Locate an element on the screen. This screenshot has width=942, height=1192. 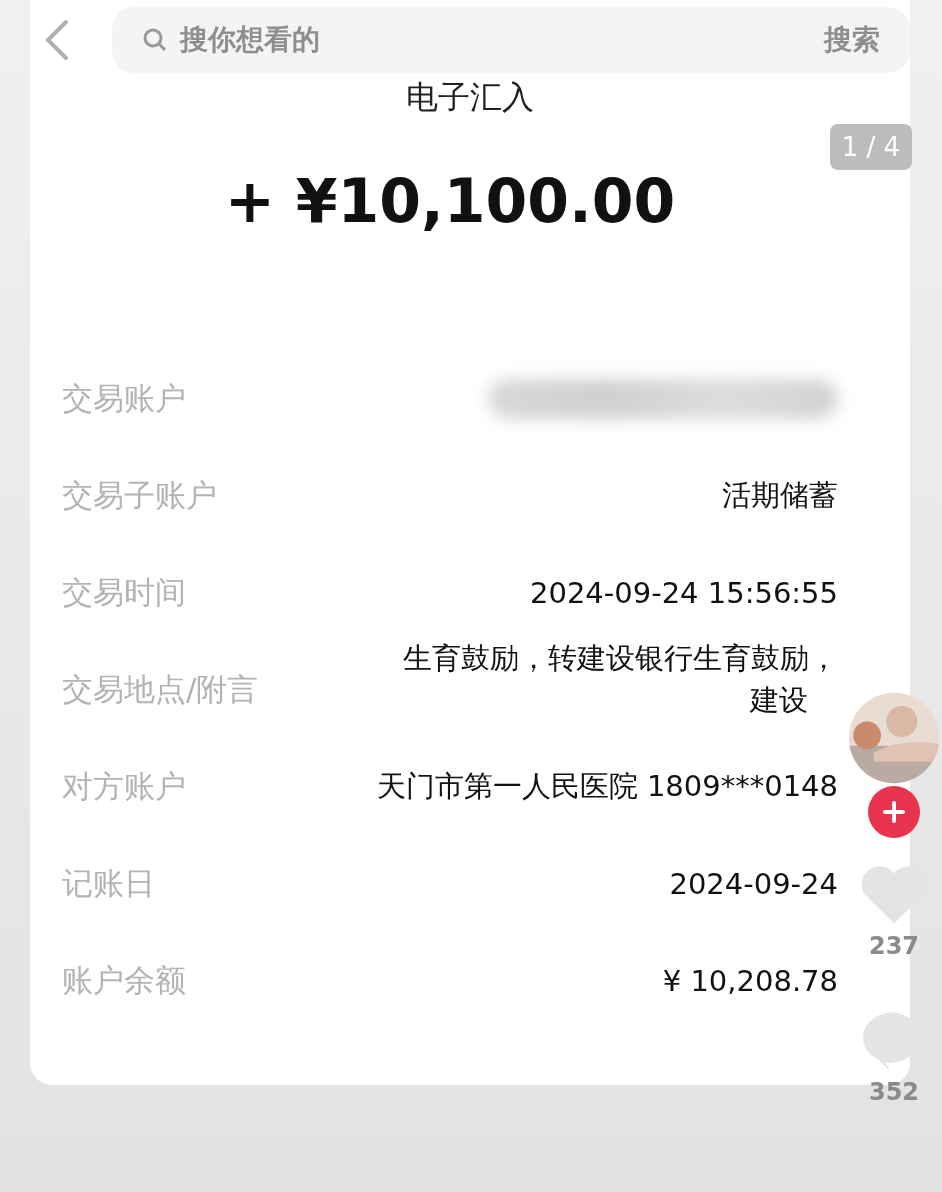
like-count: 237 is located at coordinates (894, 946).